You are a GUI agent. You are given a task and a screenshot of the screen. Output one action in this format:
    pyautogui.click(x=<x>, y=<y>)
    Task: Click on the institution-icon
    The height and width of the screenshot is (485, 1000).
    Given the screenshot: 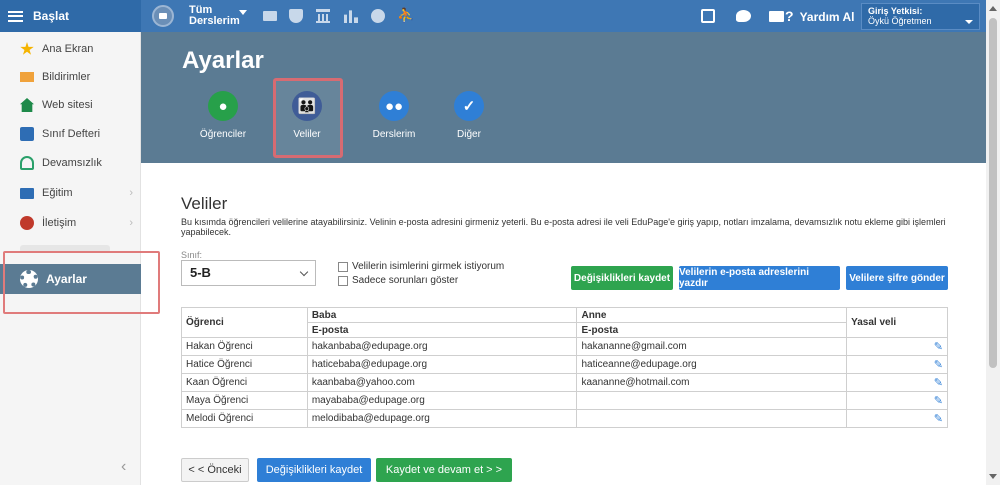 What is the action you would take?
    pyautogui.click(x=323, y=16)
    